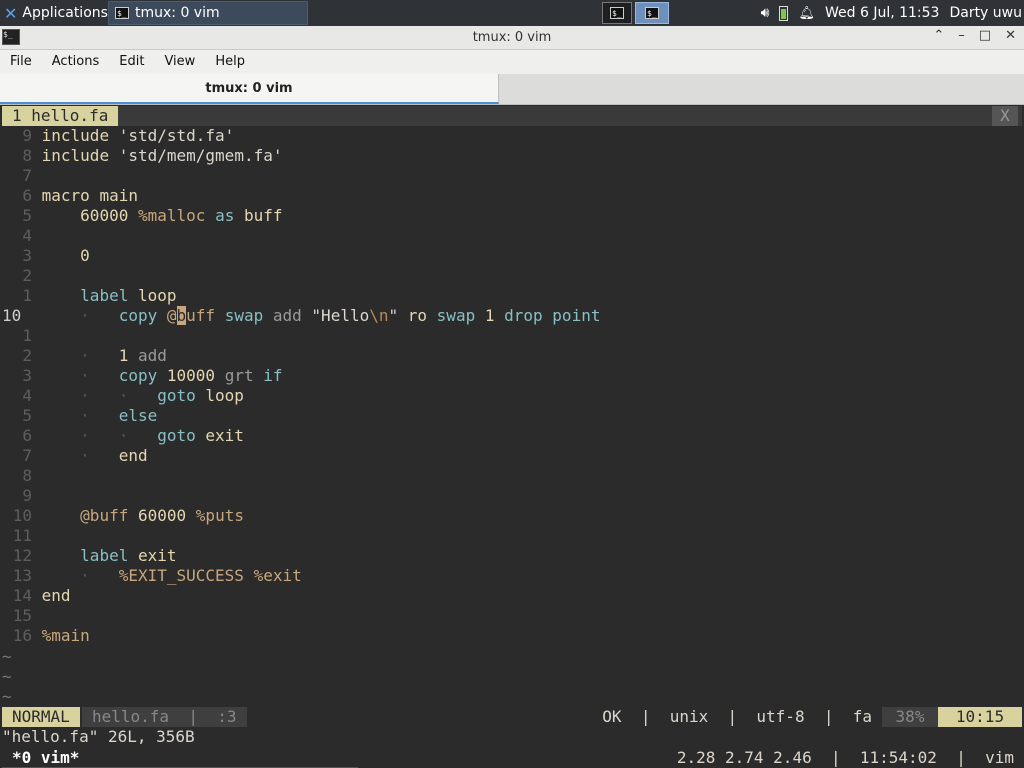 The height and width of the screenshot is (768, 1024). I want to click on line-text: include 'std/std.fa', so click(138, 135).